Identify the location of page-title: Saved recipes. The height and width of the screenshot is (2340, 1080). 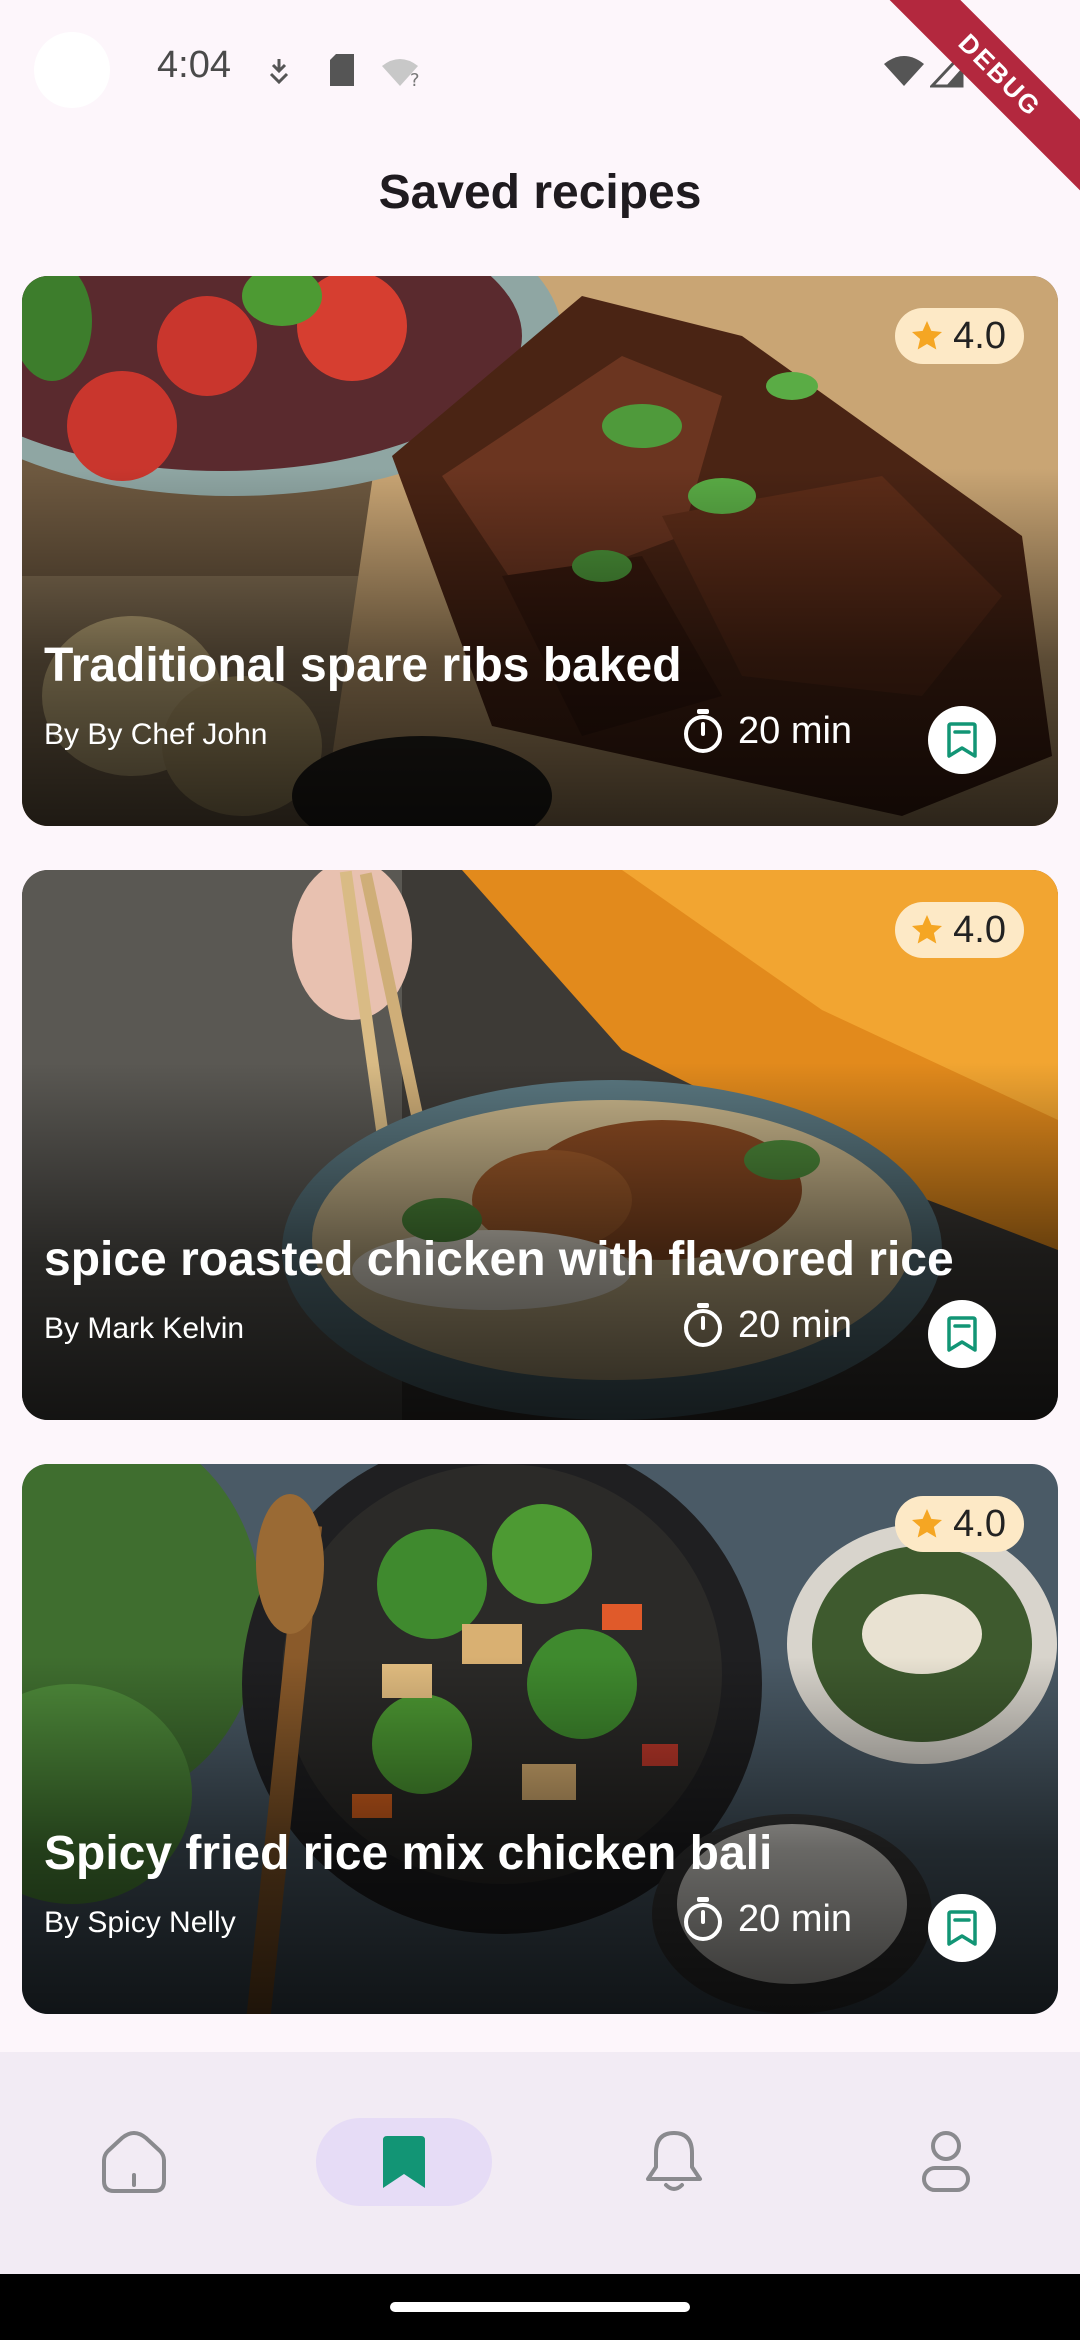
(540, 192).